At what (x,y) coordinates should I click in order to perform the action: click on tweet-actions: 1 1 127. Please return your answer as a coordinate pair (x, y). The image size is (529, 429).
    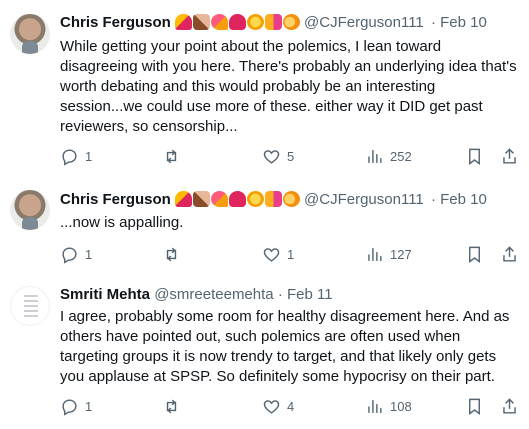
    Looking at the image, I should click on (289, 255).